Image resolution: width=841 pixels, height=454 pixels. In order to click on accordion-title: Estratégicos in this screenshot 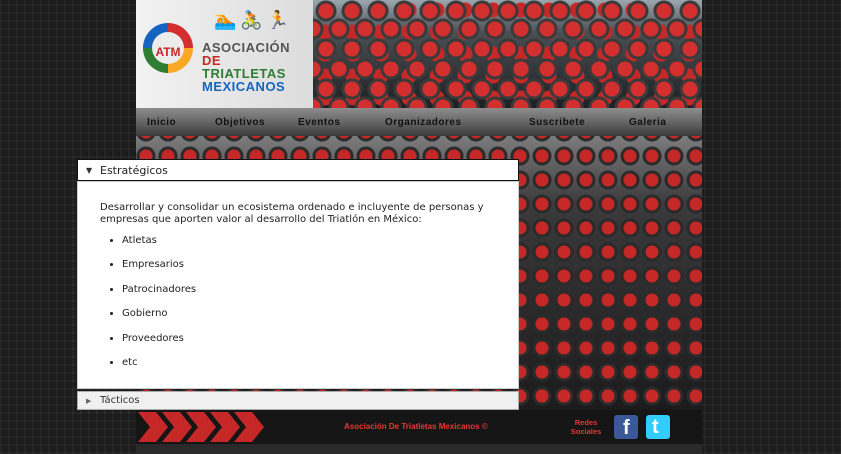, I will do `click(134, 170)`.